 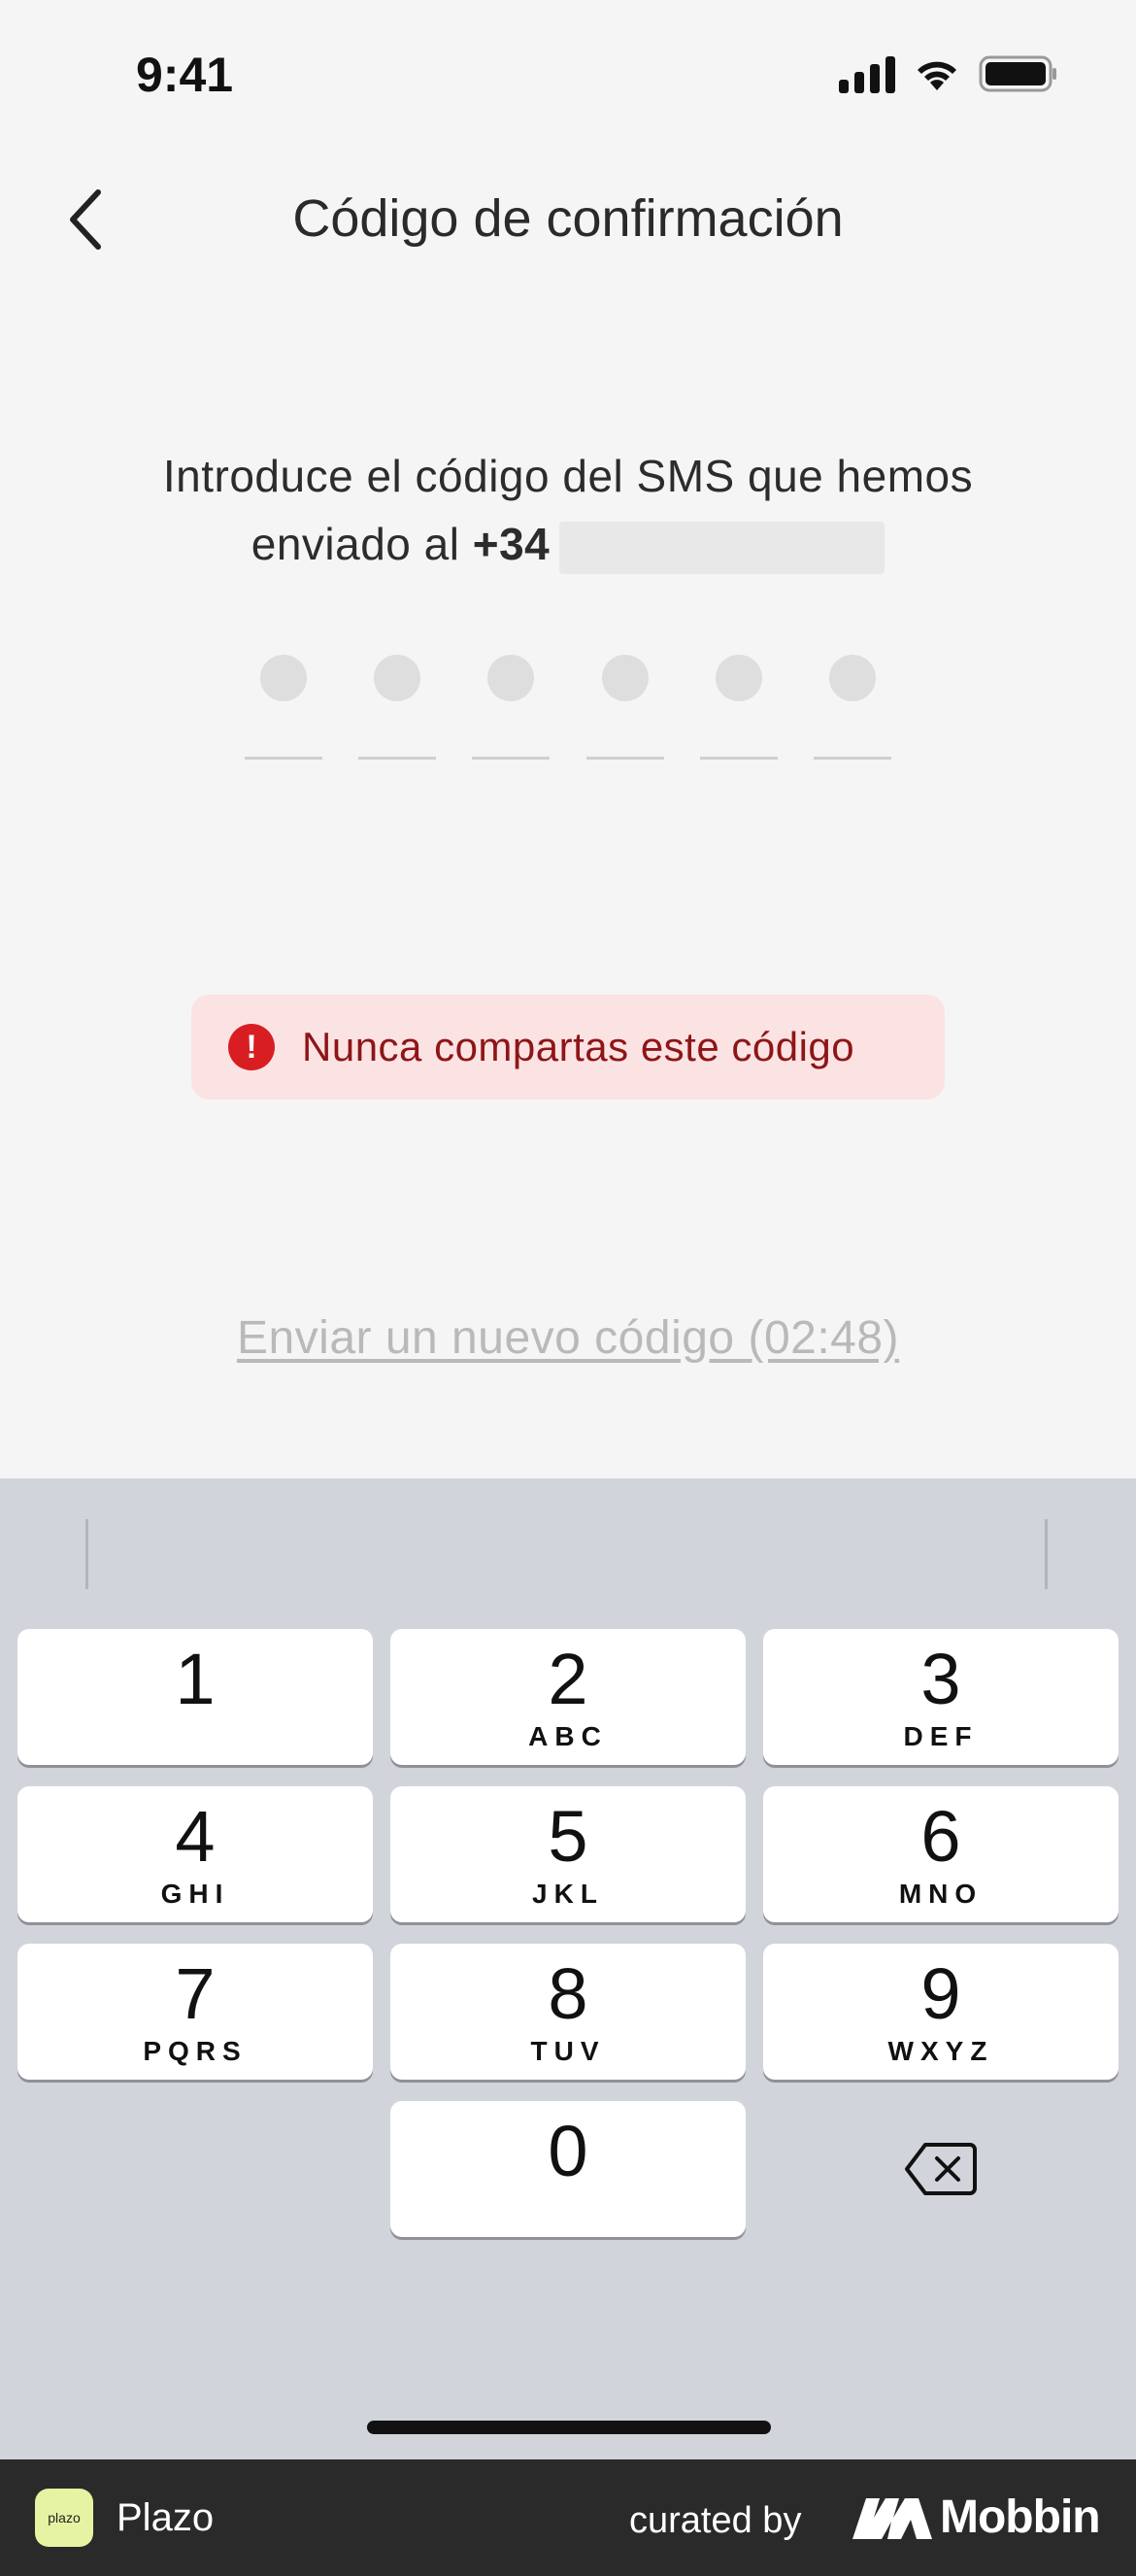 I want to click on header: Código de confirmación, so click(x=568, y=218).